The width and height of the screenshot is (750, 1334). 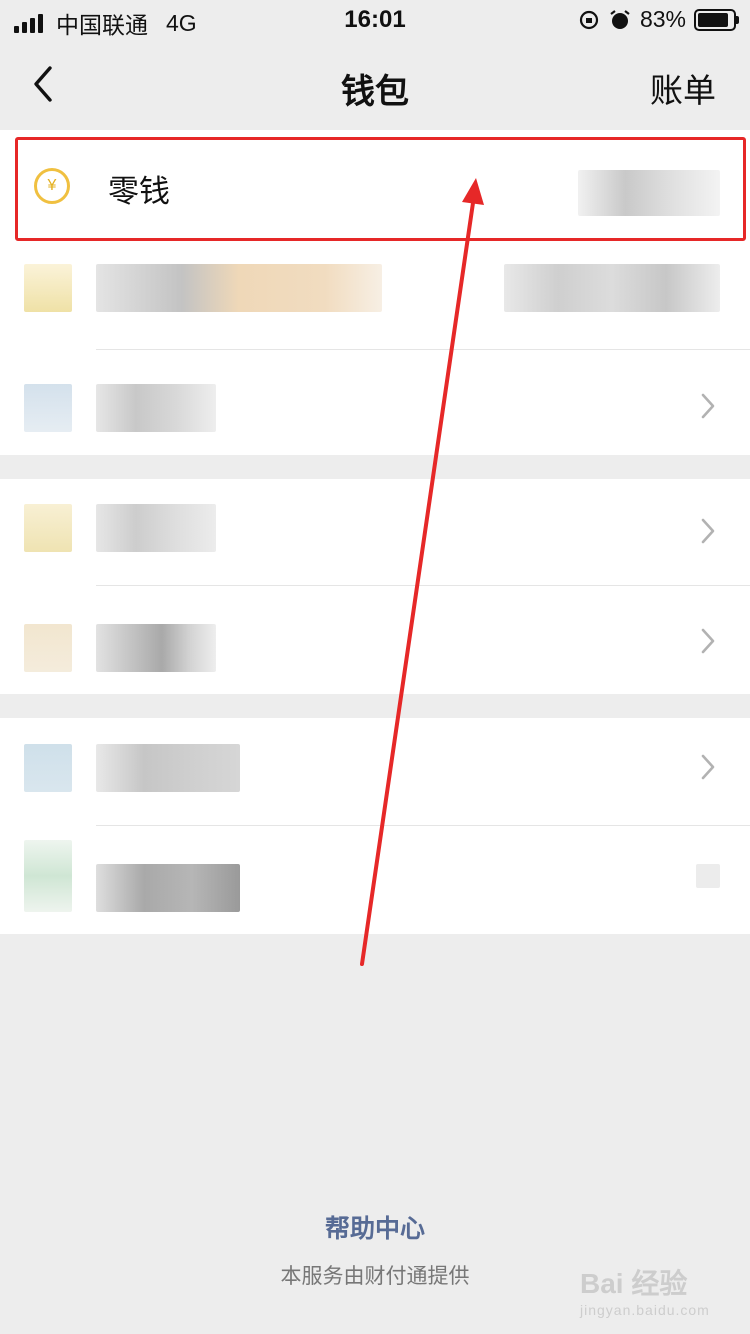 What do you see at coordinates (645, 1310) in the screenshot?
I see `watermark-url: jingyan.baidu.com` at bounding box center [645, 1310].